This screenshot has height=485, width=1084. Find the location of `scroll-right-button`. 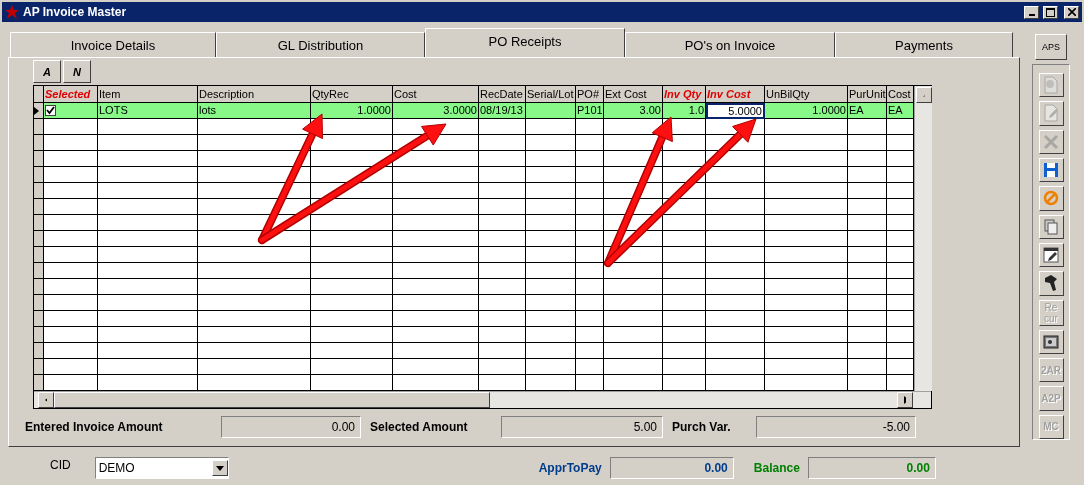

scroll-right-button is located at coordinates (905, 400).